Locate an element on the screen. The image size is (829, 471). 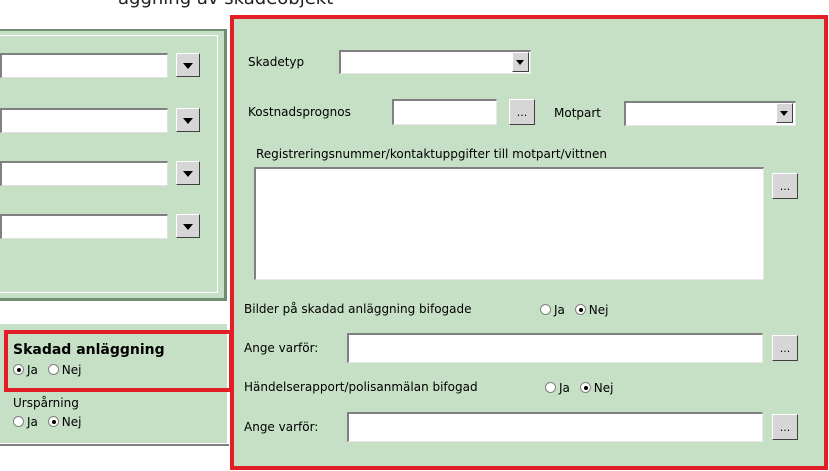
urspårning-title: Urspårning is located at coordinates (46, 403).